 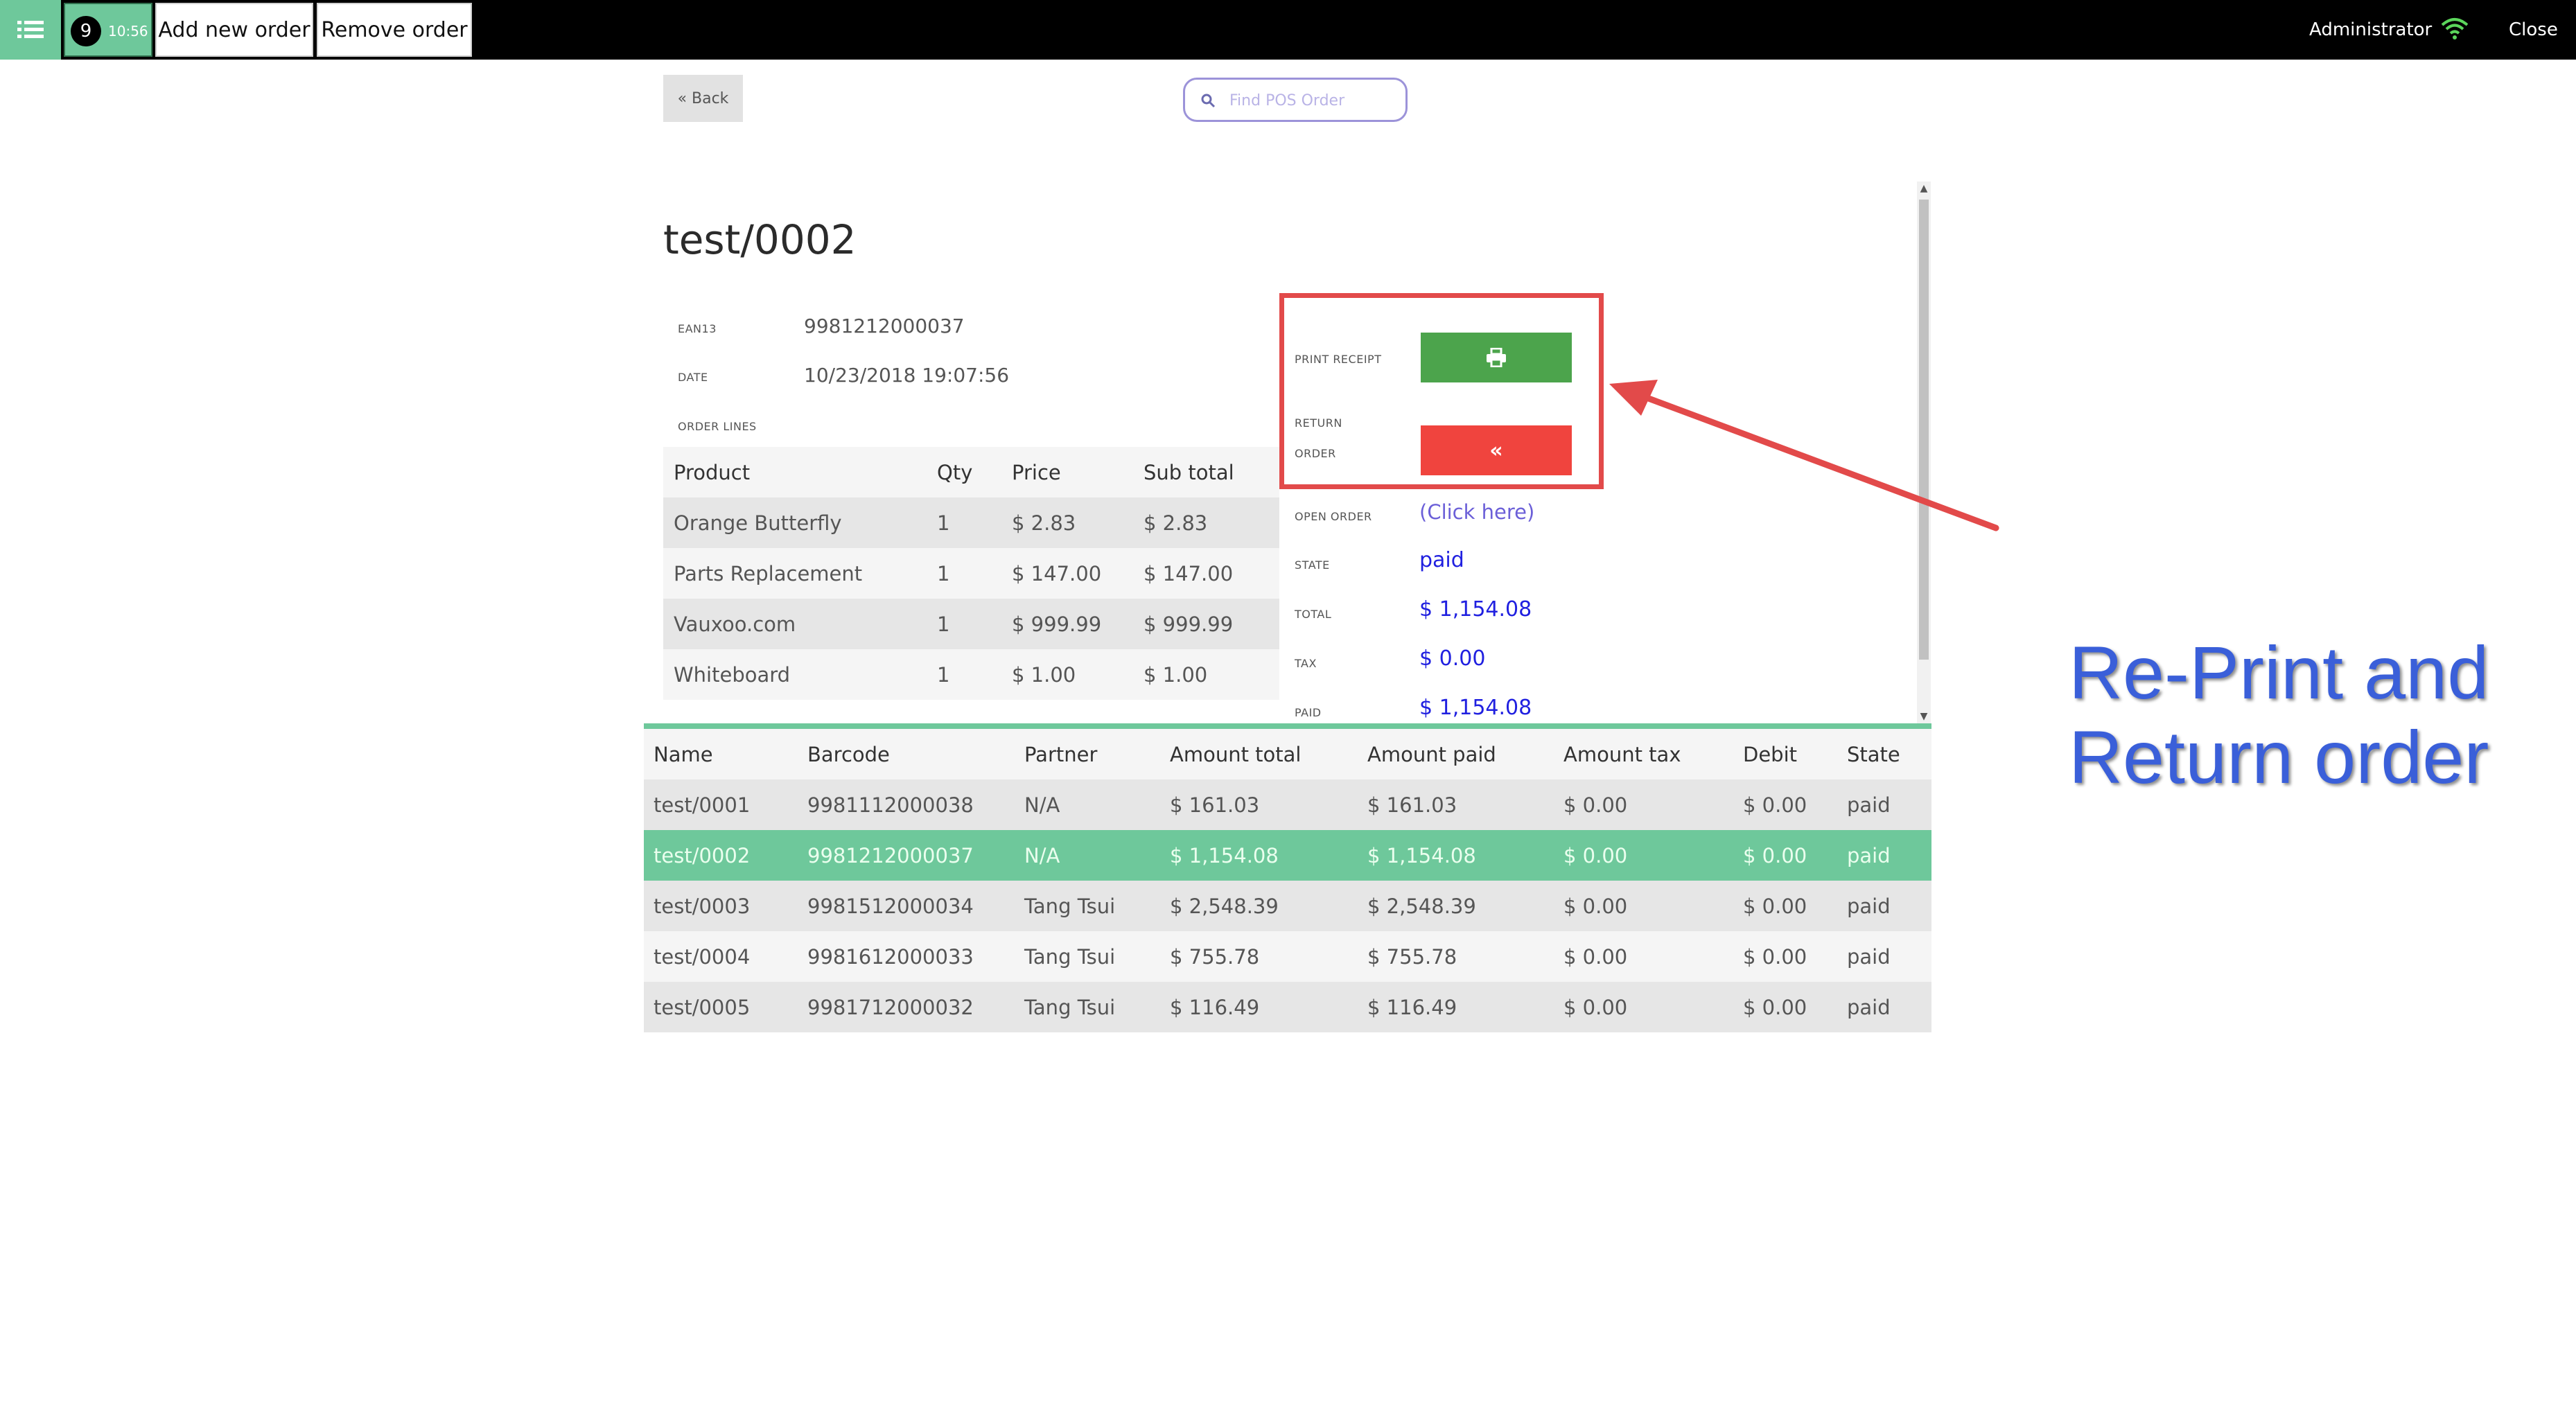 What do you see at coordinates (1259, 754) in the screenshot?
I see `column-header: Amount total` at bounding box center [1259, 754].